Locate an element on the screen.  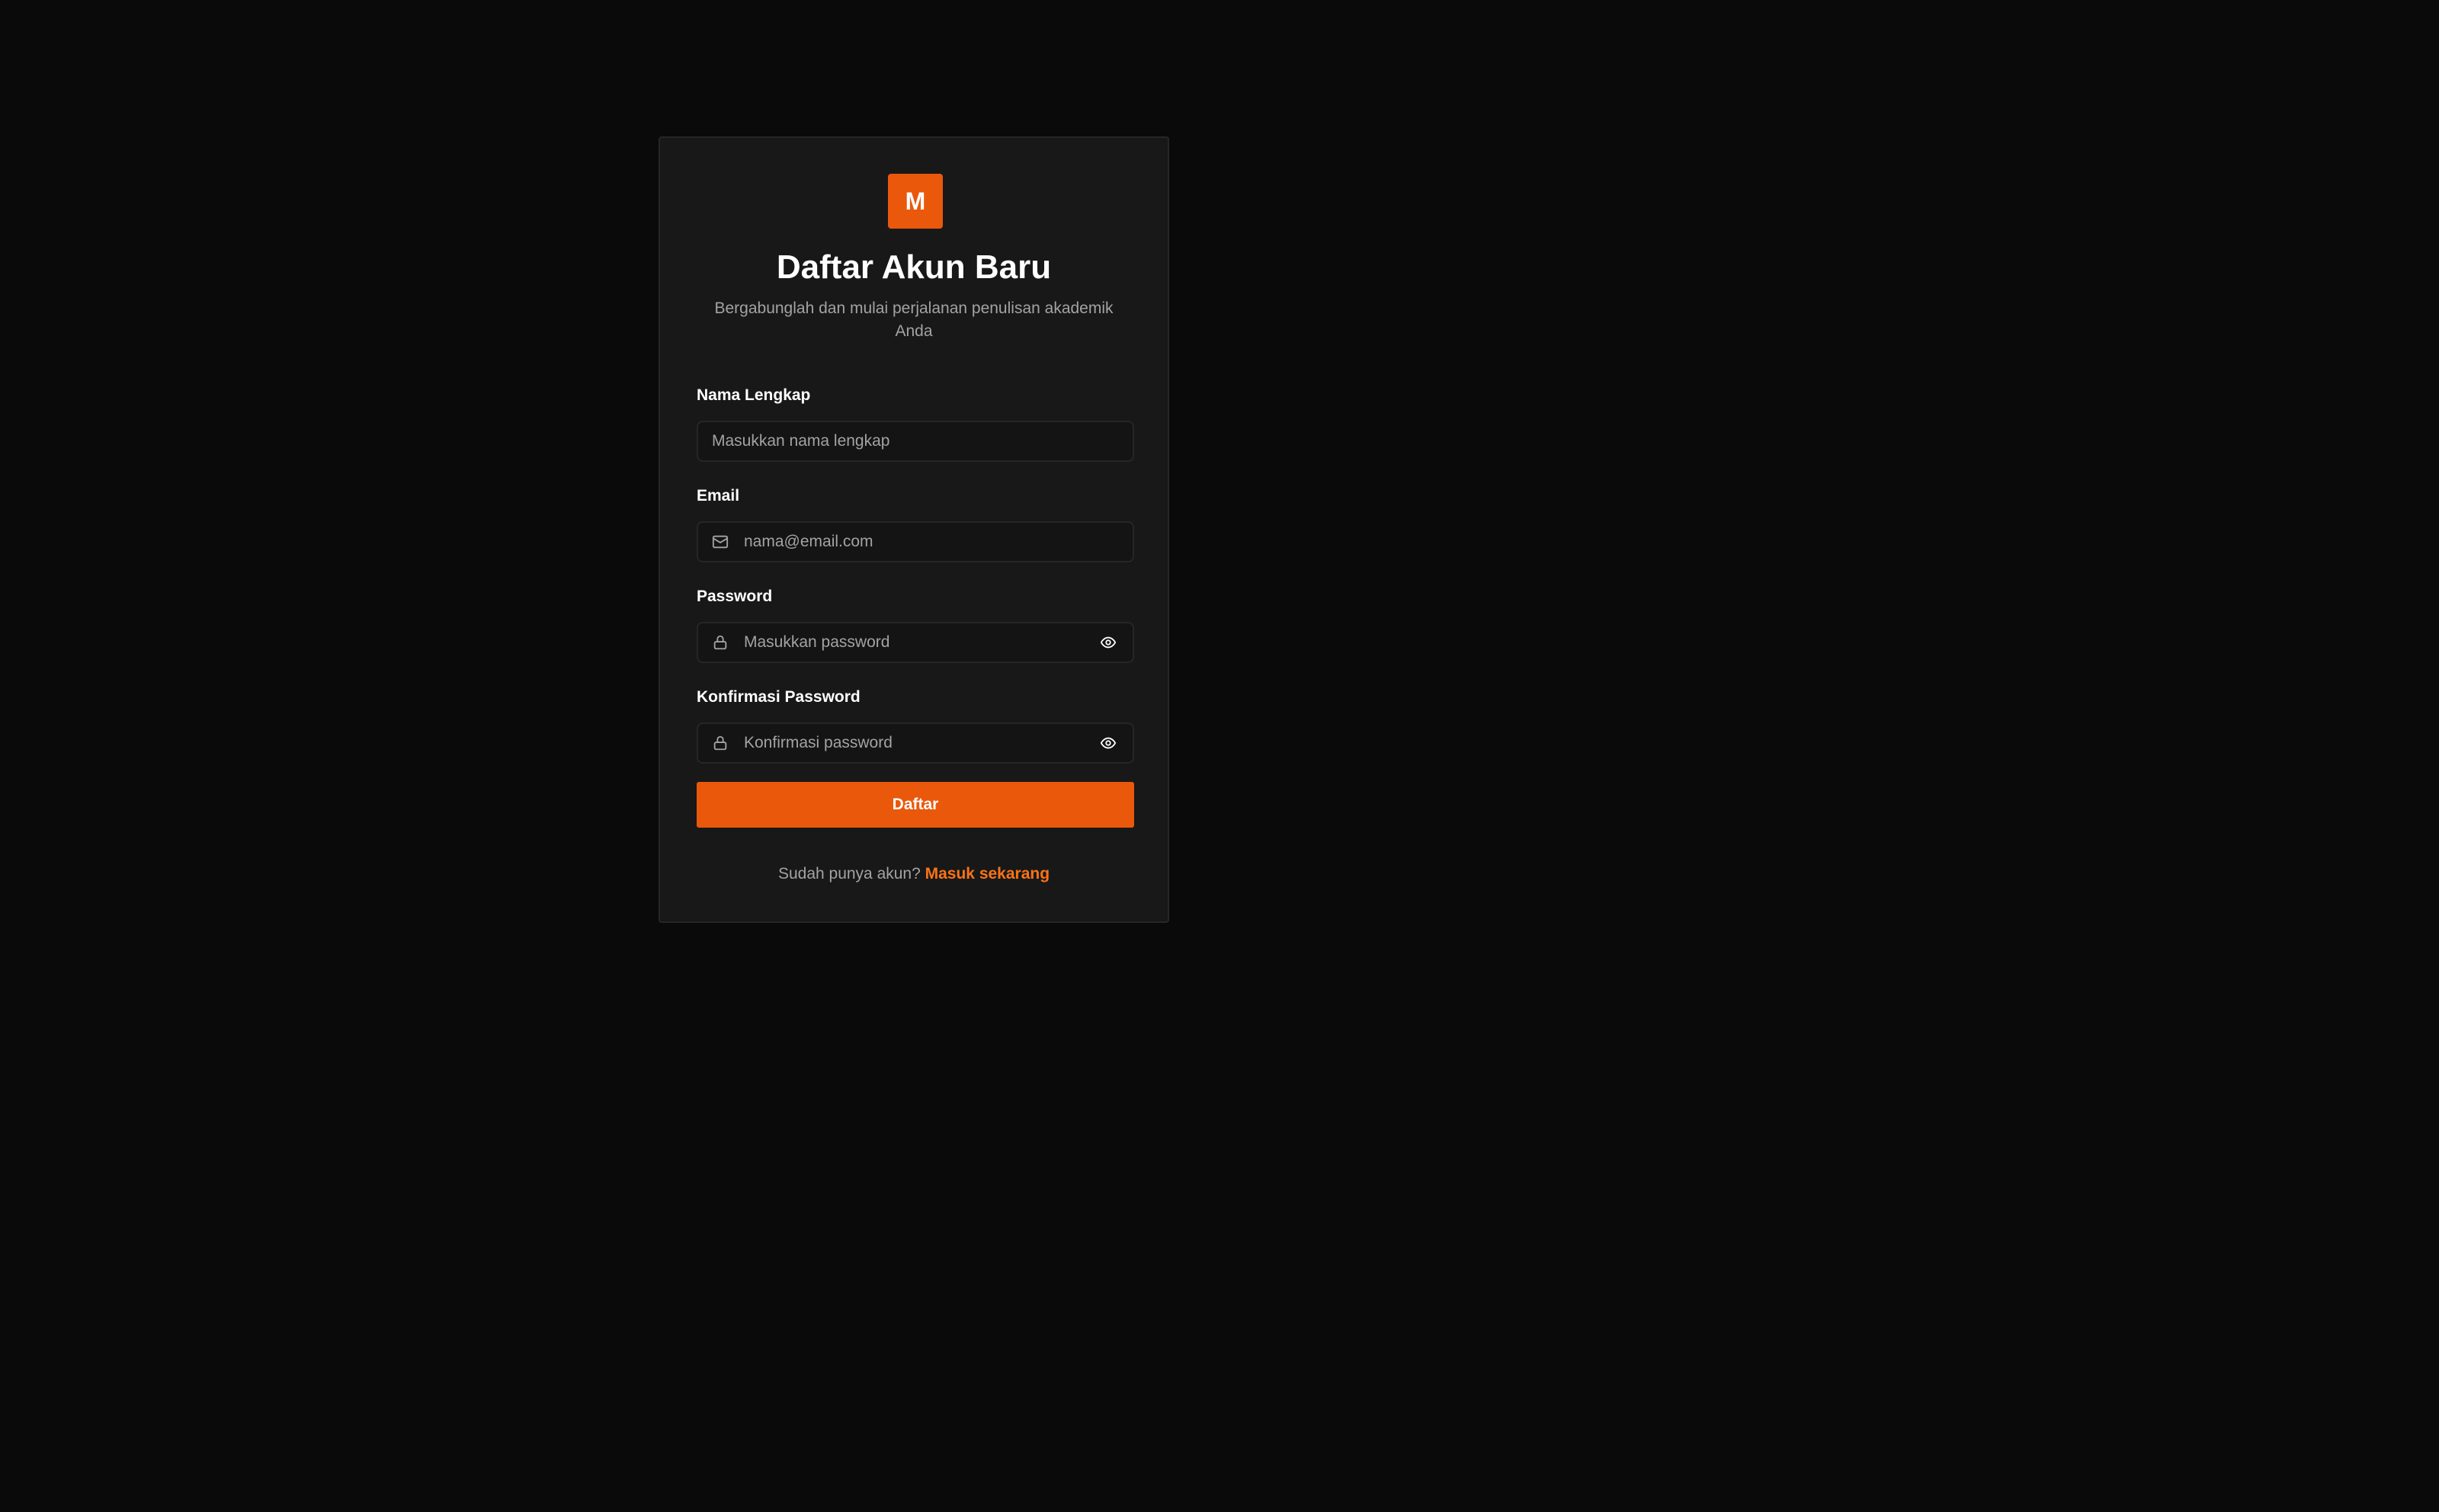
confirm-password-field-wrapper is located at coordinates (915, 743).